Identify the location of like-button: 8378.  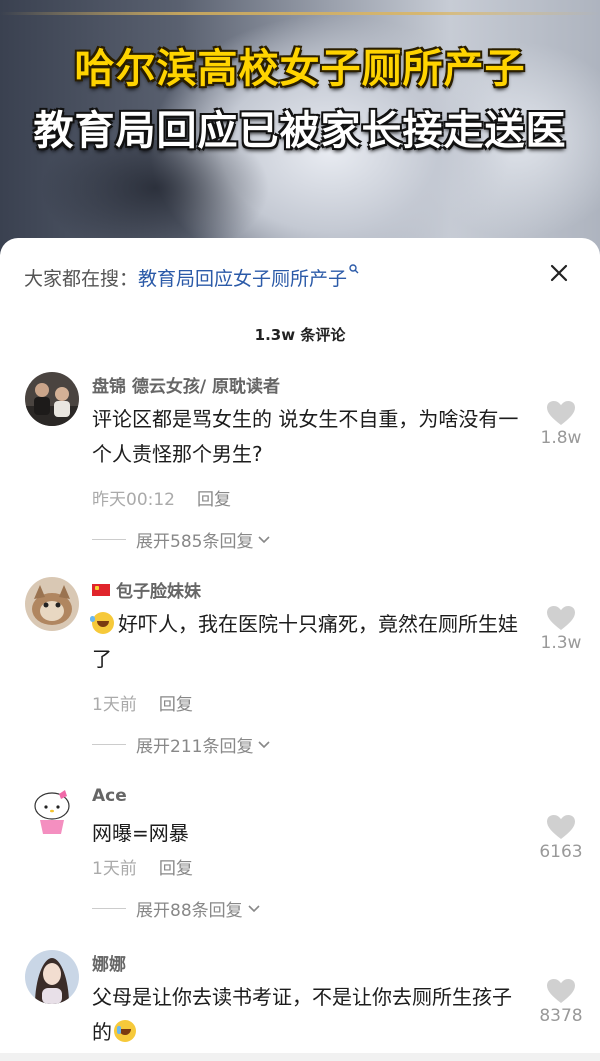
(561, 1002).